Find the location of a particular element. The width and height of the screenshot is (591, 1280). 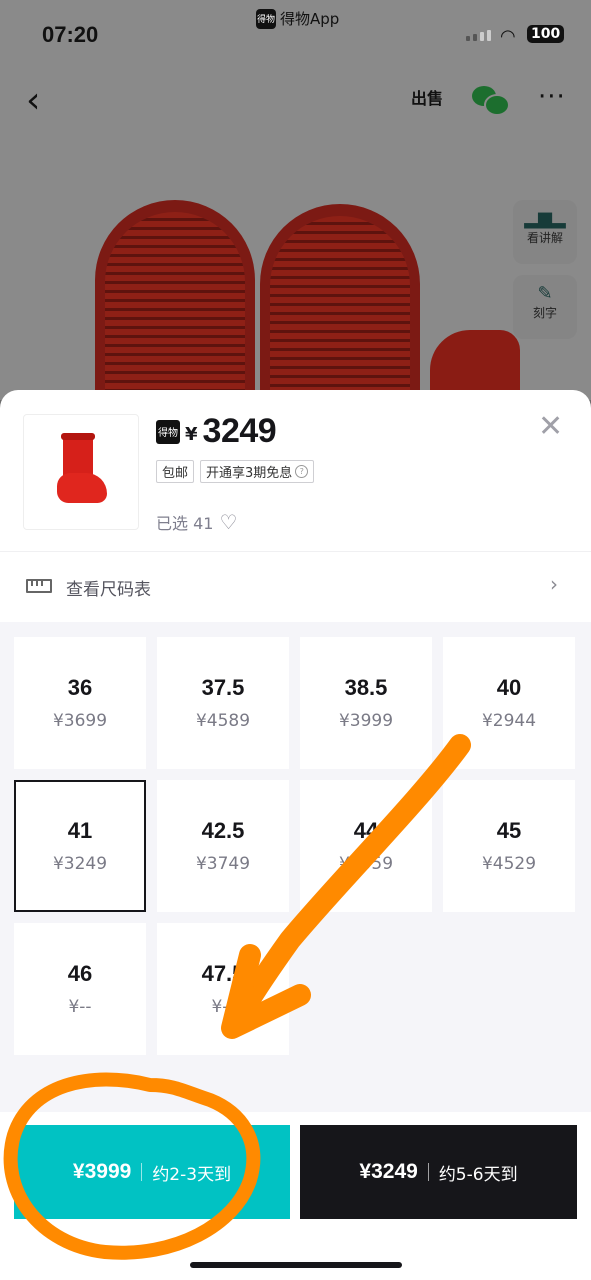

size-value: 42.5 is located at coordinates (223, 830).